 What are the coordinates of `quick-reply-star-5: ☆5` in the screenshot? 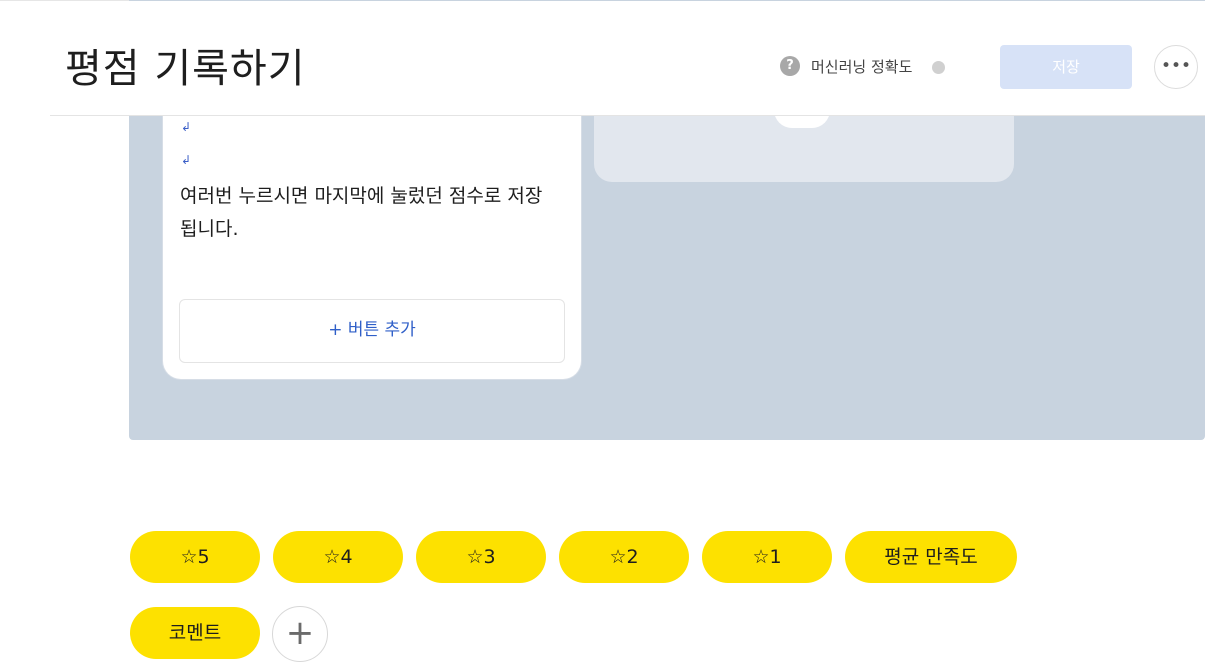 It's located at (195, 557).